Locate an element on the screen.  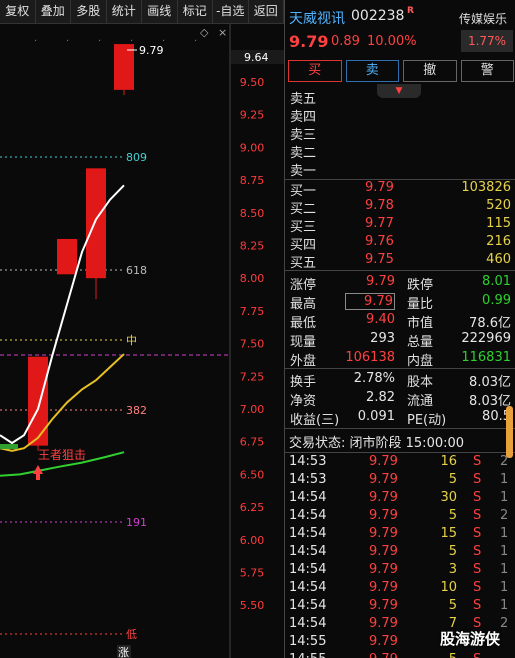
stock-name: 天威视讯 is located at coordinates (317, 18).